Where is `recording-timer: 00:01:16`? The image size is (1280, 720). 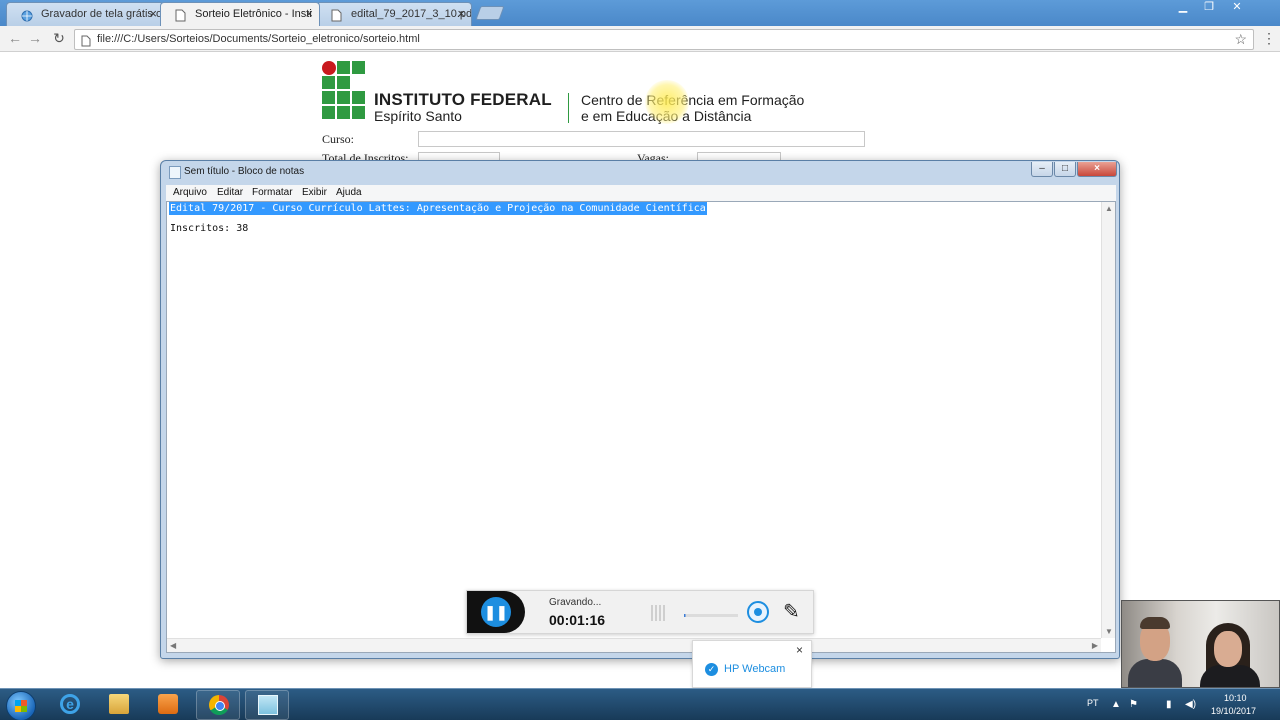
recording-timer: 00:01:16 is located at coordinates (577, 620).